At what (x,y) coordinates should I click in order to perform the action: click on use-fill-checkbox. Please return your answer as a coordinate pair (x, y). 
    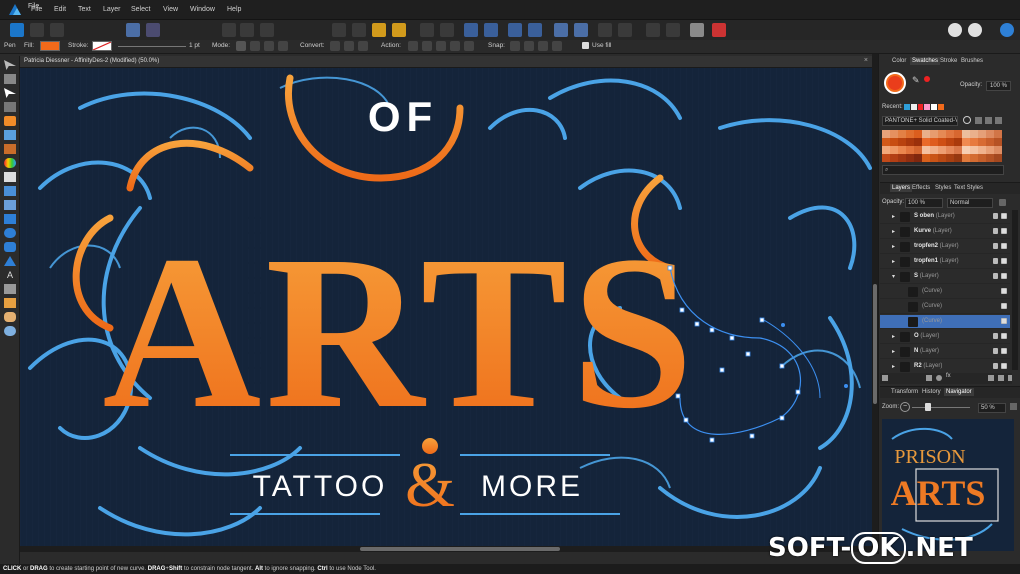
    Looking at the image, I should click on (585, 45).